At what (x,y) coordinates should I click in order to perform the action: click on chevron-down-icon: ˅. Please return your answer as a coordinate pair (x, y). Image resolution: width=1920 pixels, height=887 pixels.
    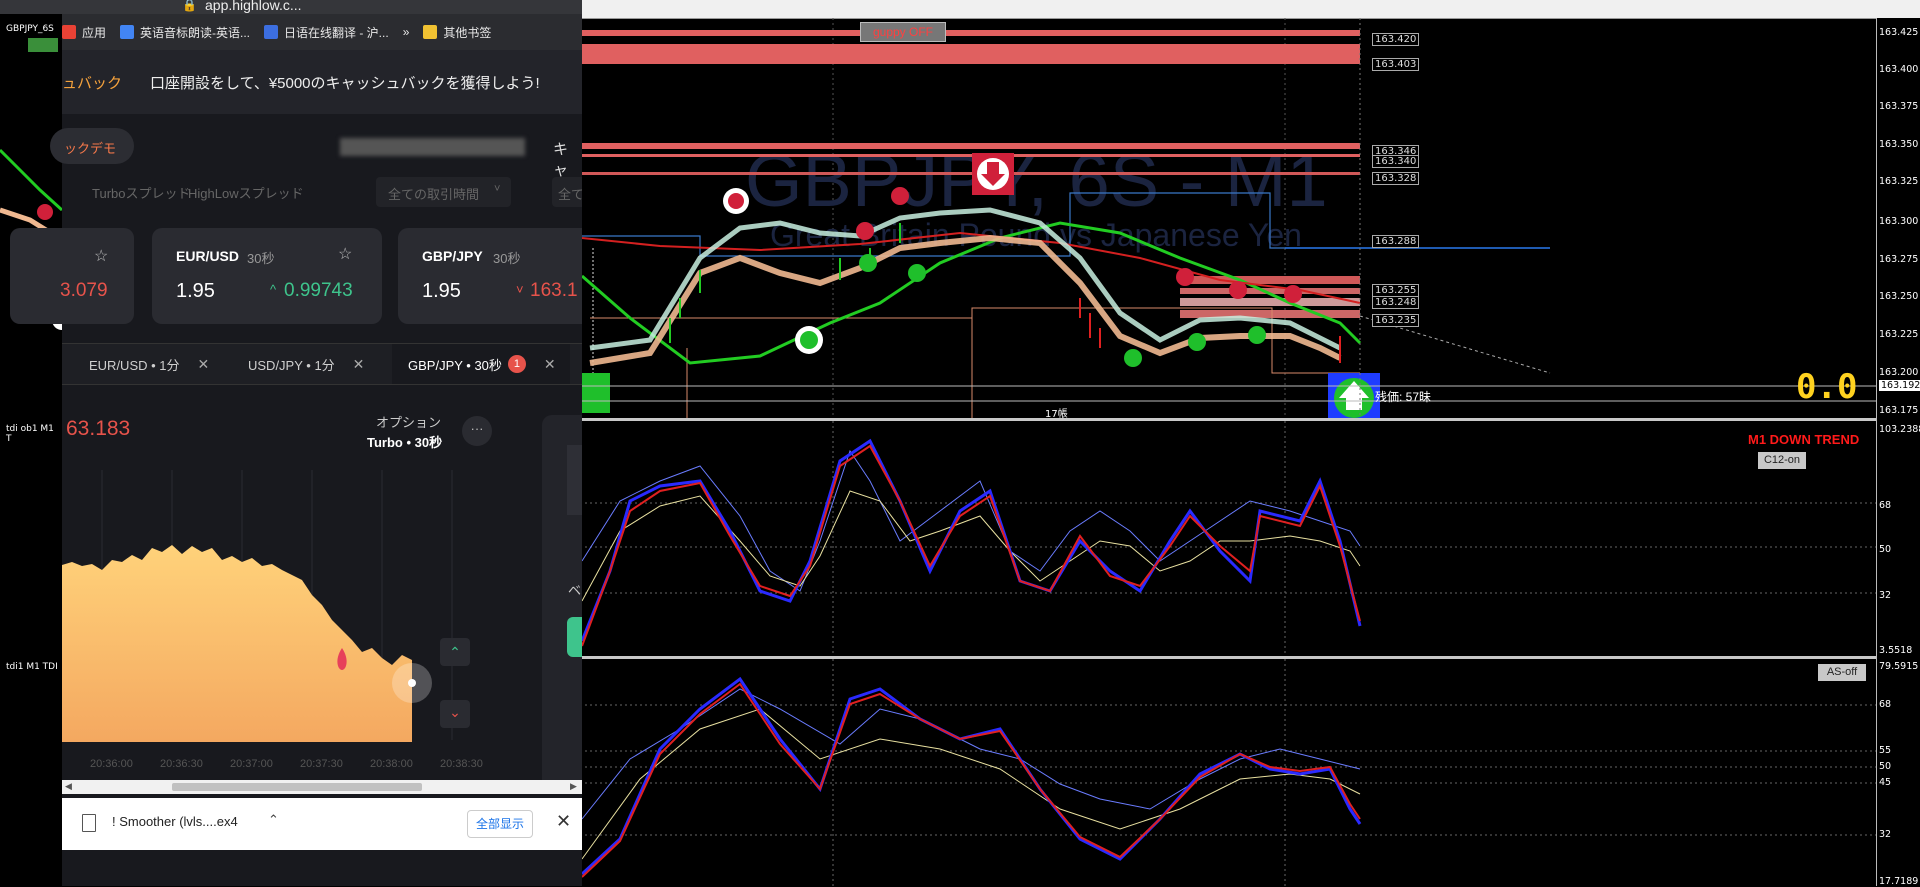
    Looking at the image, I should click on (497, 189).